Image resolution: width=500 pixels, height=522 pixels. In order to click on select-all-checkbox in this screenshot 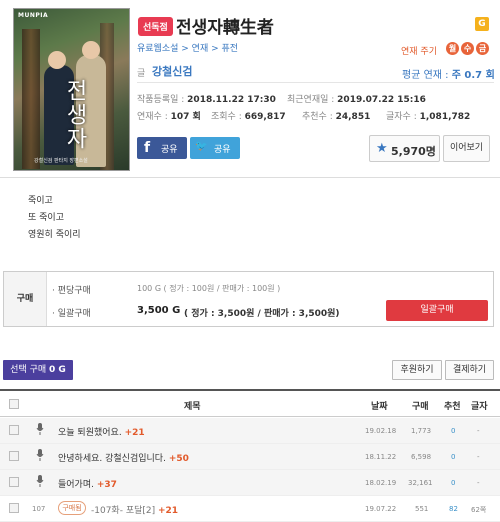, I will do `click(14, 404)`.